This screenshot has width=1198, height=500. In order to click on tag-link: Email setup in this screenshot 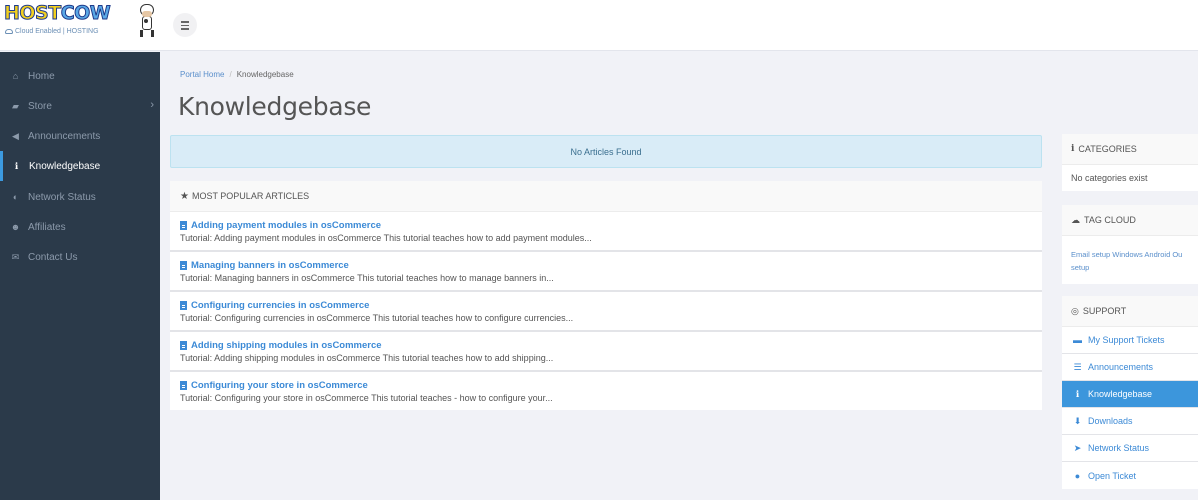, I will do `click(1090, 254)`.